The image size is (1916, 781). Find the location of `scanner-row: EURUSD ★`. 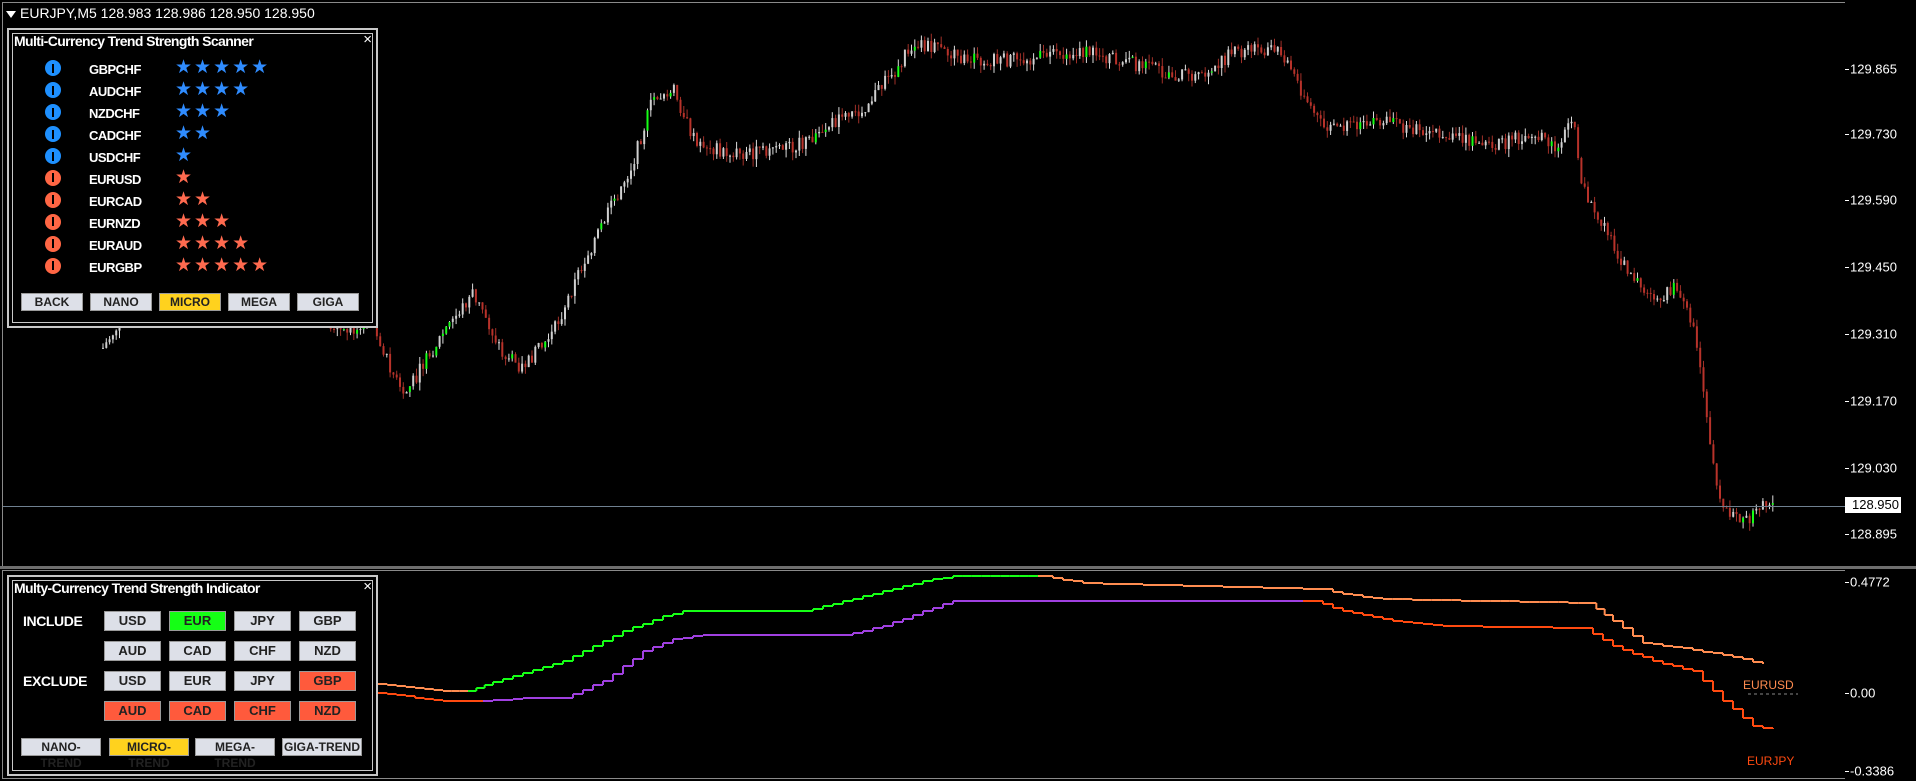

scanner-row: EURUSD ★ is located at coordinates (189, 178).